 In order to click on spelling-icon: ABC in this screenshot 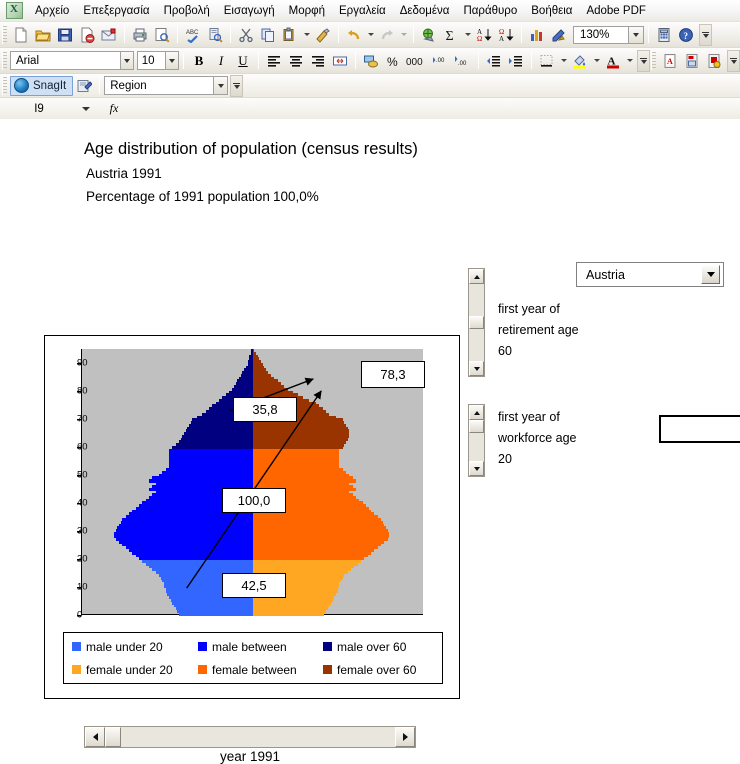, I will do `click(193, 35)`.